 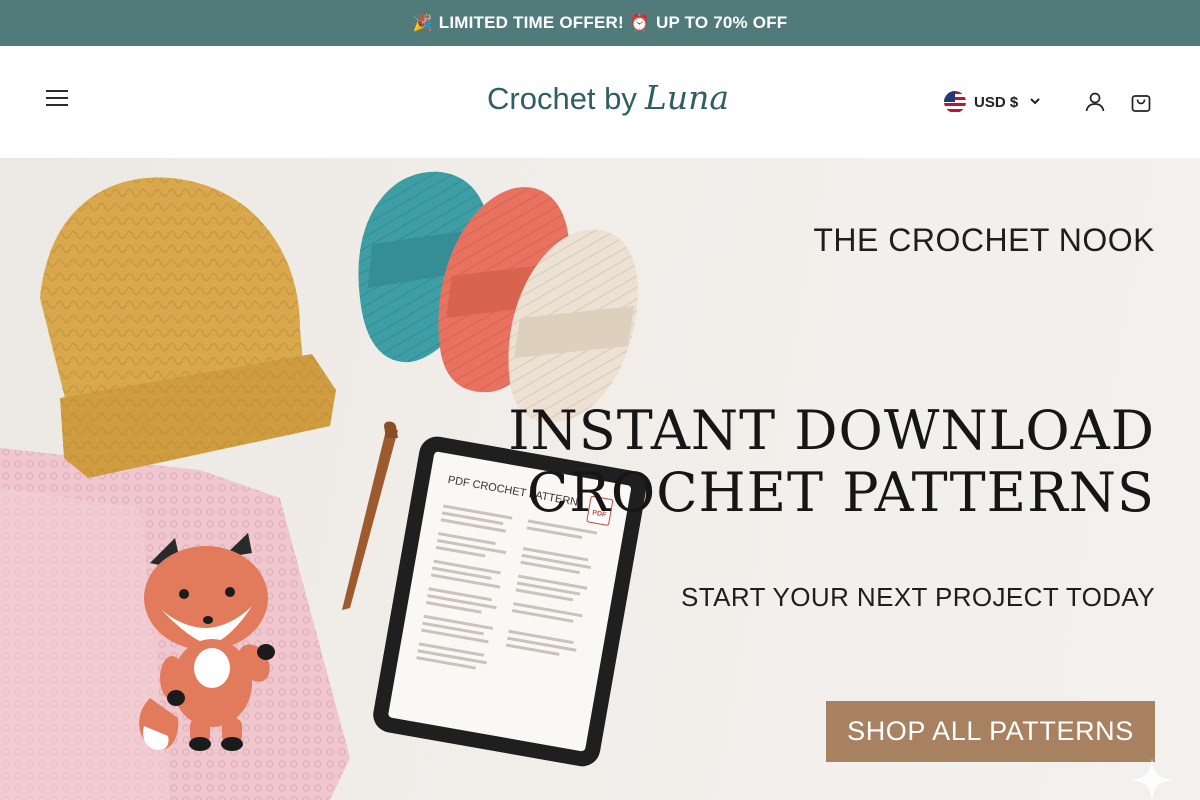 I want to click on currency-label: USD $, so click(x=996, y=102).